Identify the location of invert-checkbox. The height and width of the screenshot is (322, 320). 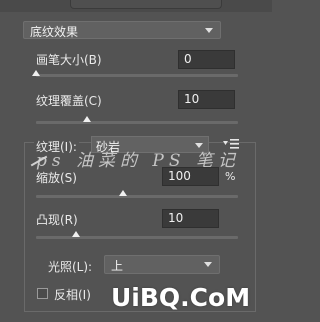
(42, 293).